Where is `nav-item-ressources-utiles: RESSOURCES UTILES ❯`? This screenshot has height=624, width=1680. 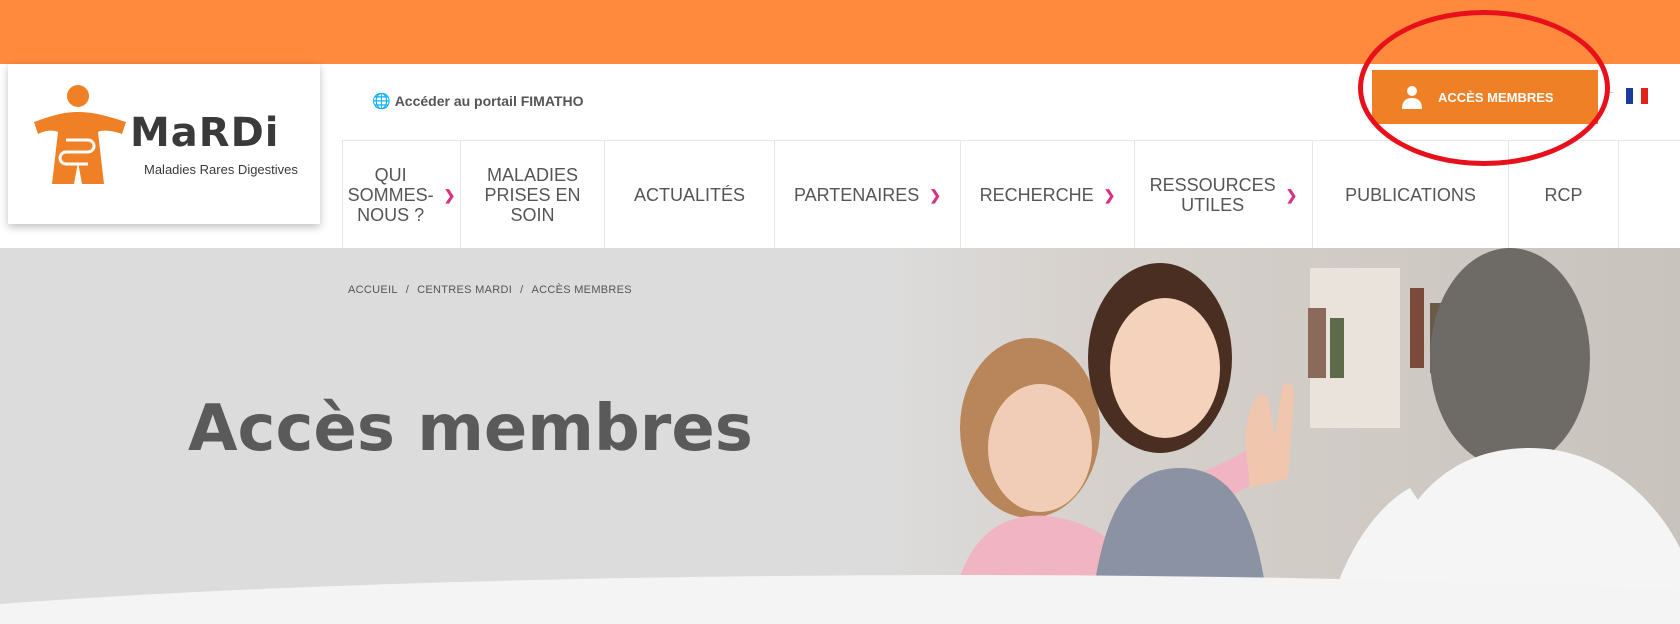 nav-item-ressources-utiles: RESSOURCES UTILES ❯ is located at coordinates (1223, 194).